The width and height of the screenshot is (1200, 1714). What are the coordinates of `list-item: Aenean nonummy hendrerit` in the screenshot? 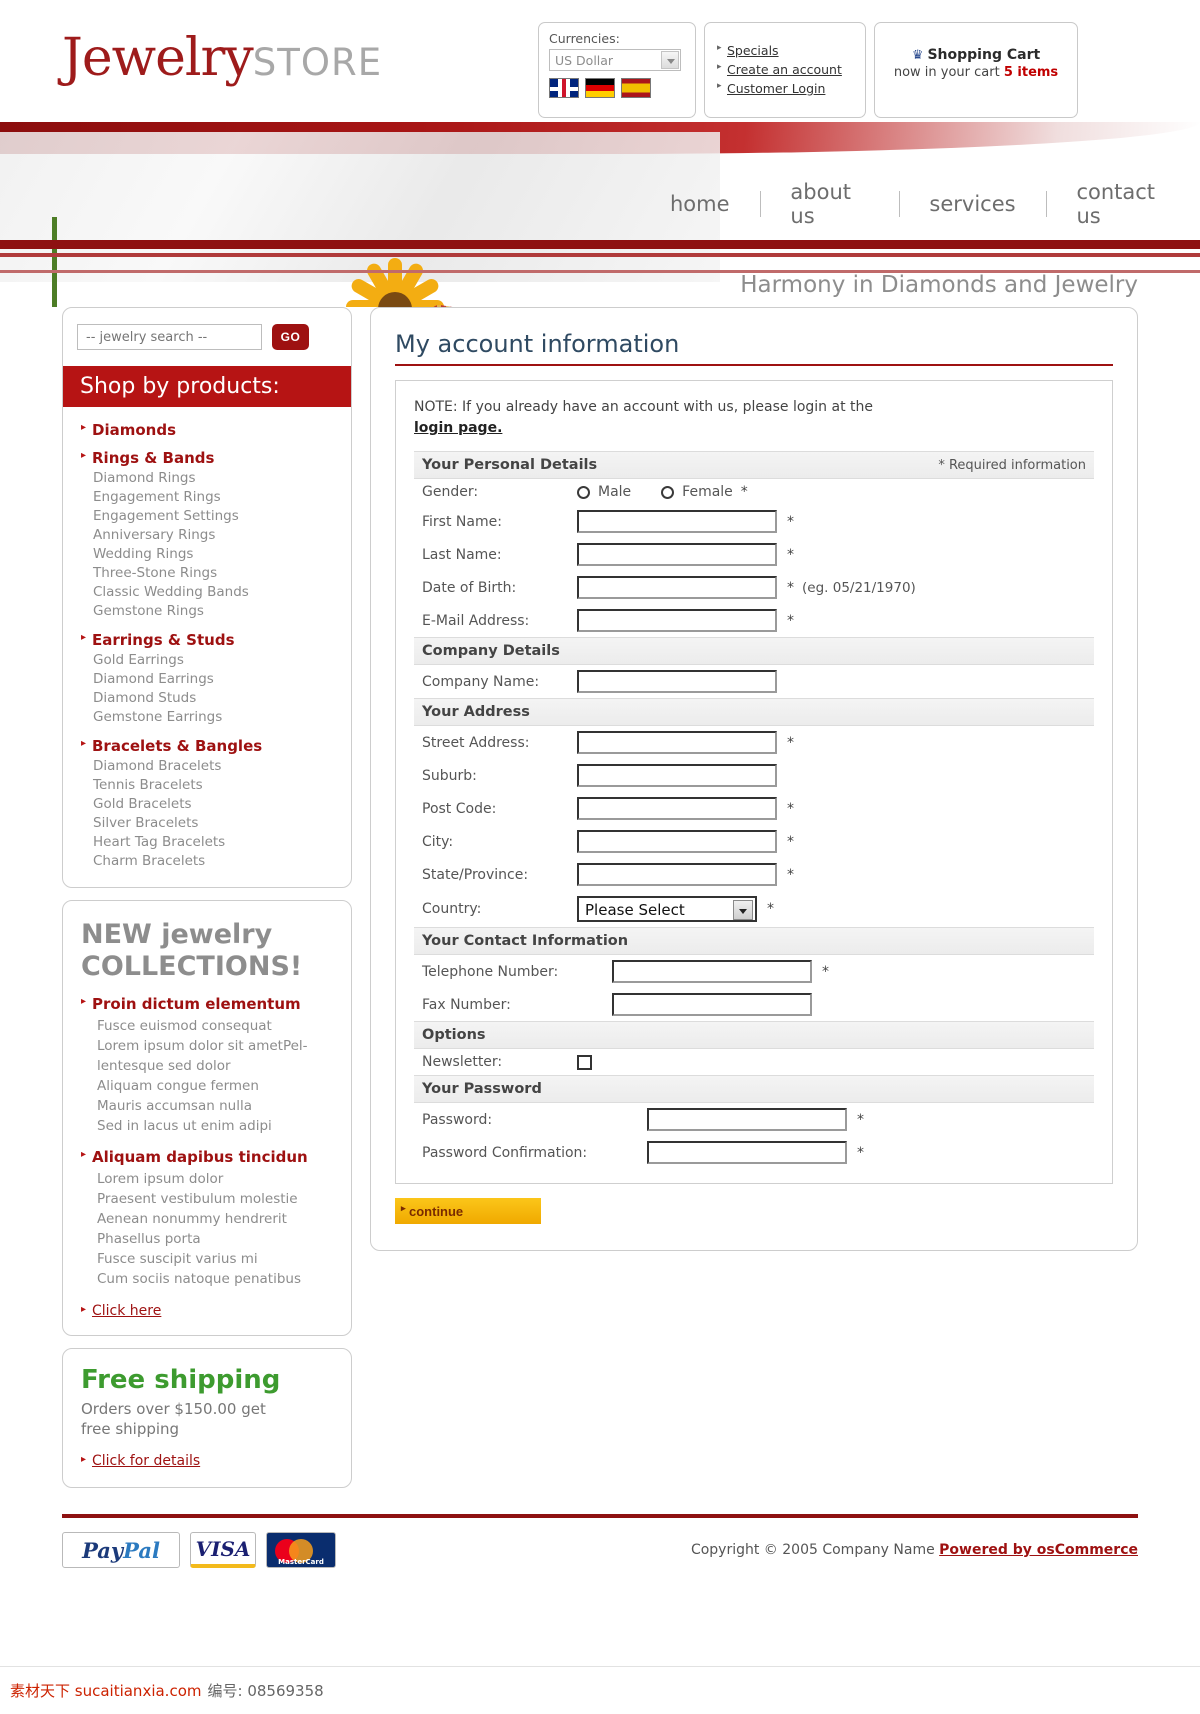 It's located at (192, 1219).